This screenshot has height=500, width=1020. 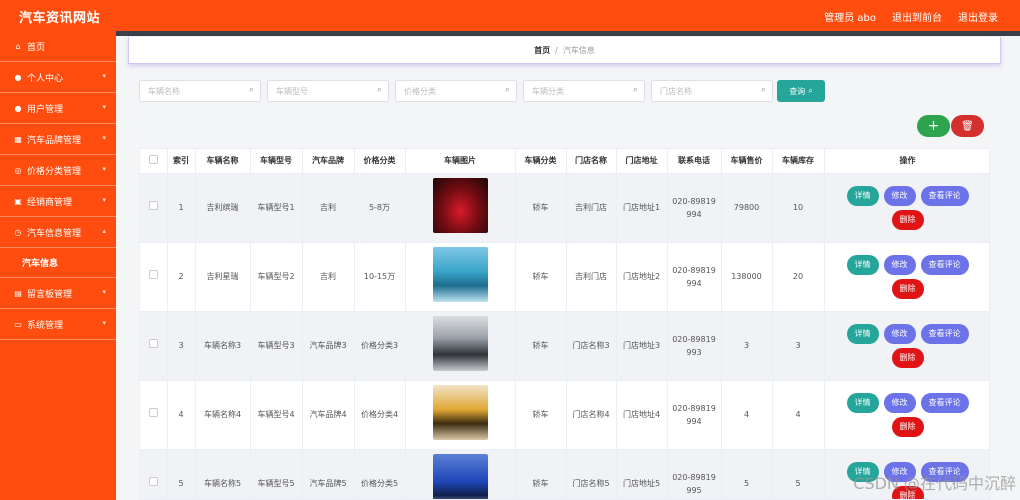 I want to click on sidebar-item-personal-center: ● 个人中心 ▾, so click(x=58, y=77).